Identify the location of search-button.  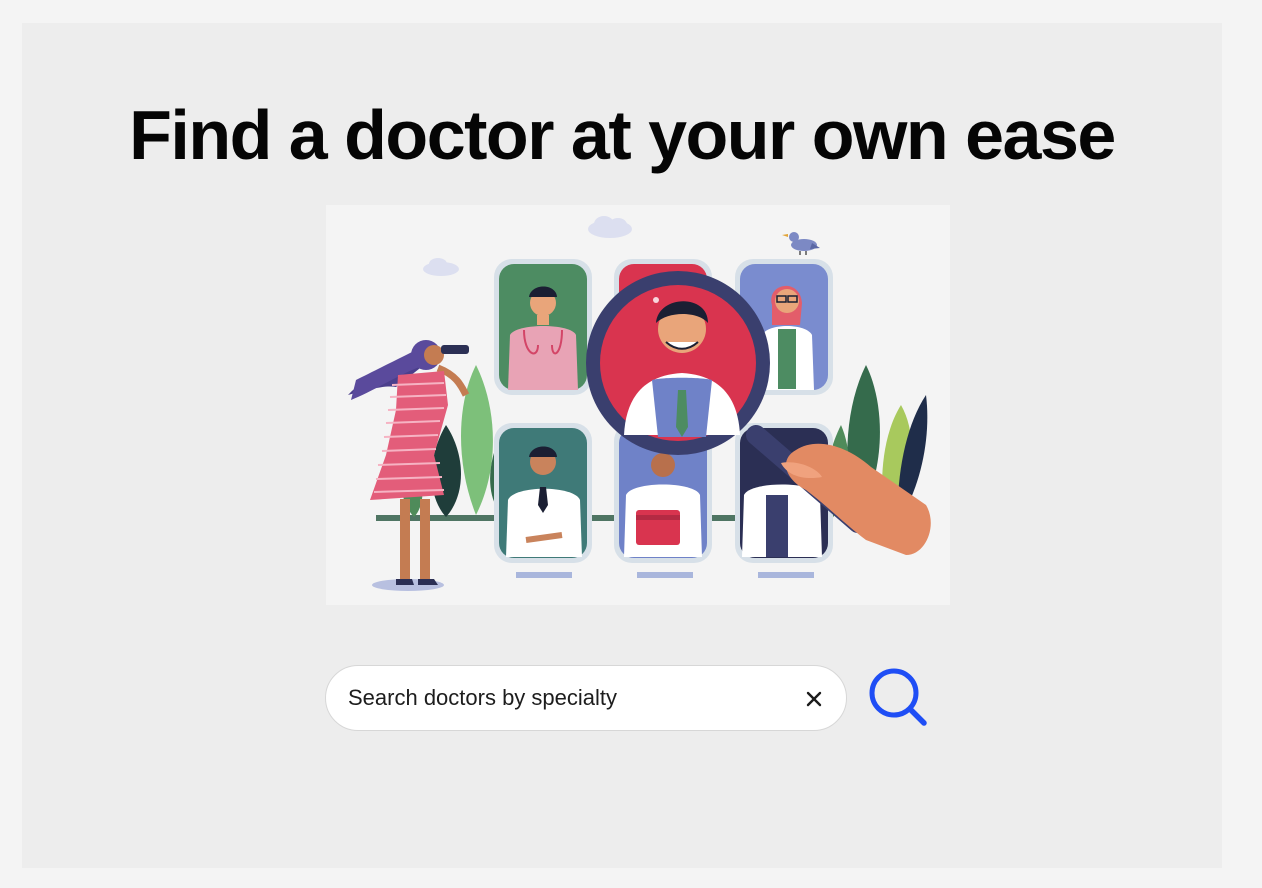
(899, 698).